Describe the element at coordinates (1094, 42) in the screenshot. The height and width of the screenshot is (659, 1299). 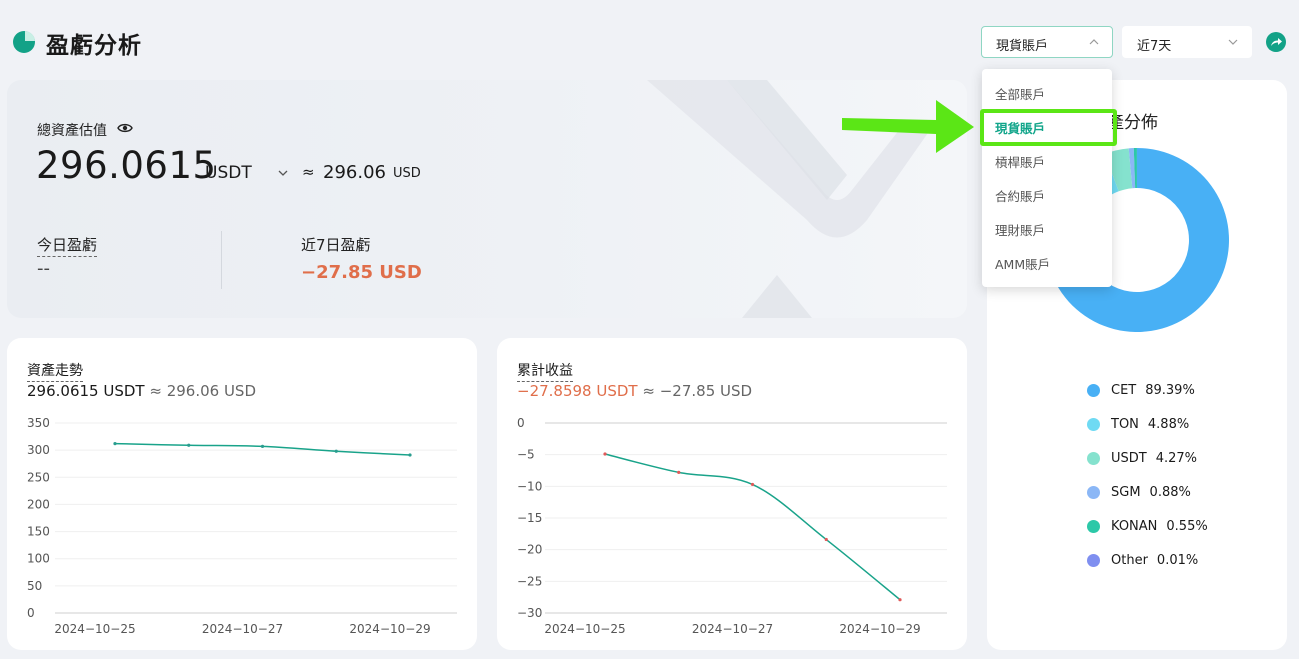
I see `chevron-up-icon` at that location.